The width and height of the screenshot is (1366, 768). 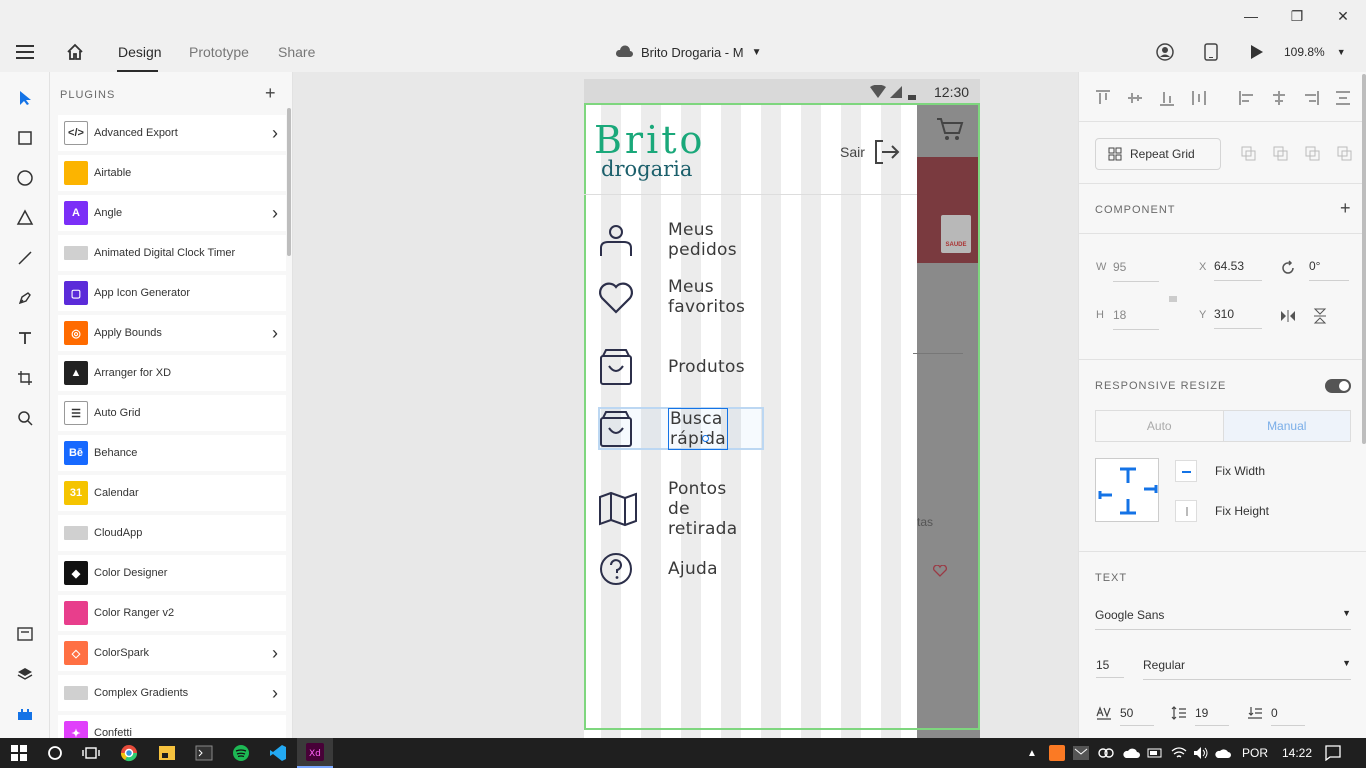 What do you see at coordinates (1155, 753) in the screenshot?
I see `power-tray-icon` at bounding box center [1155, 753].